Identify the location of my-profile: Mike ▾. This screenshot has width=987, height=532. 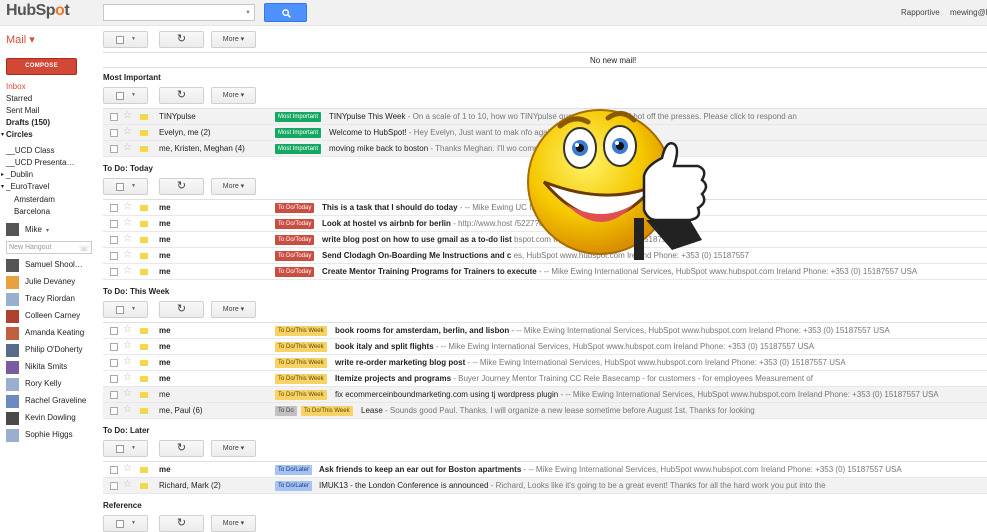
(53, 229).